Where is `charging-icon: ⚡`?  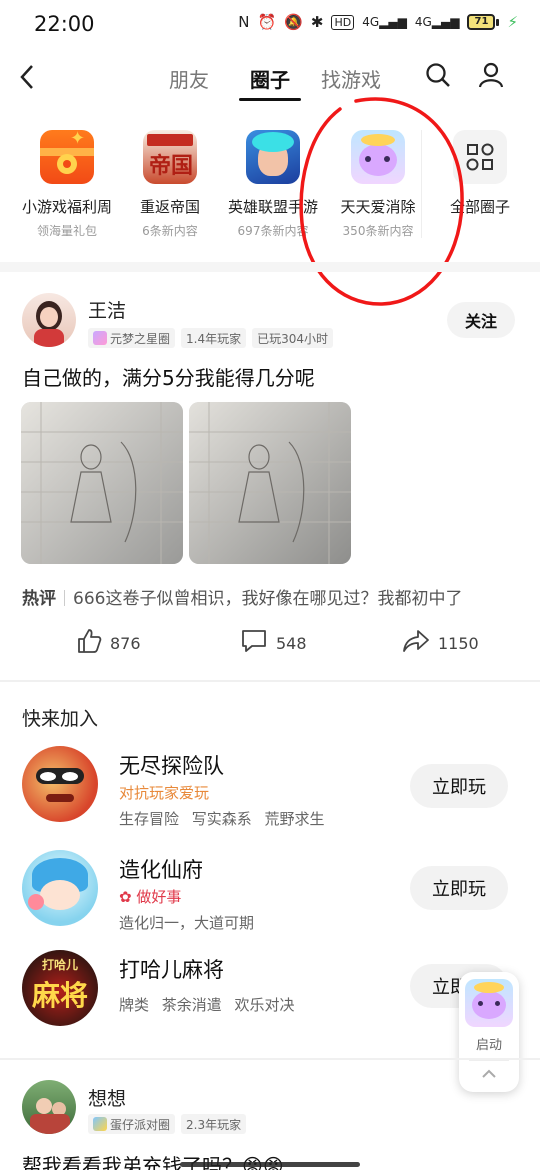
charging-icon: ⚡ is located at coordinates (512, 22).